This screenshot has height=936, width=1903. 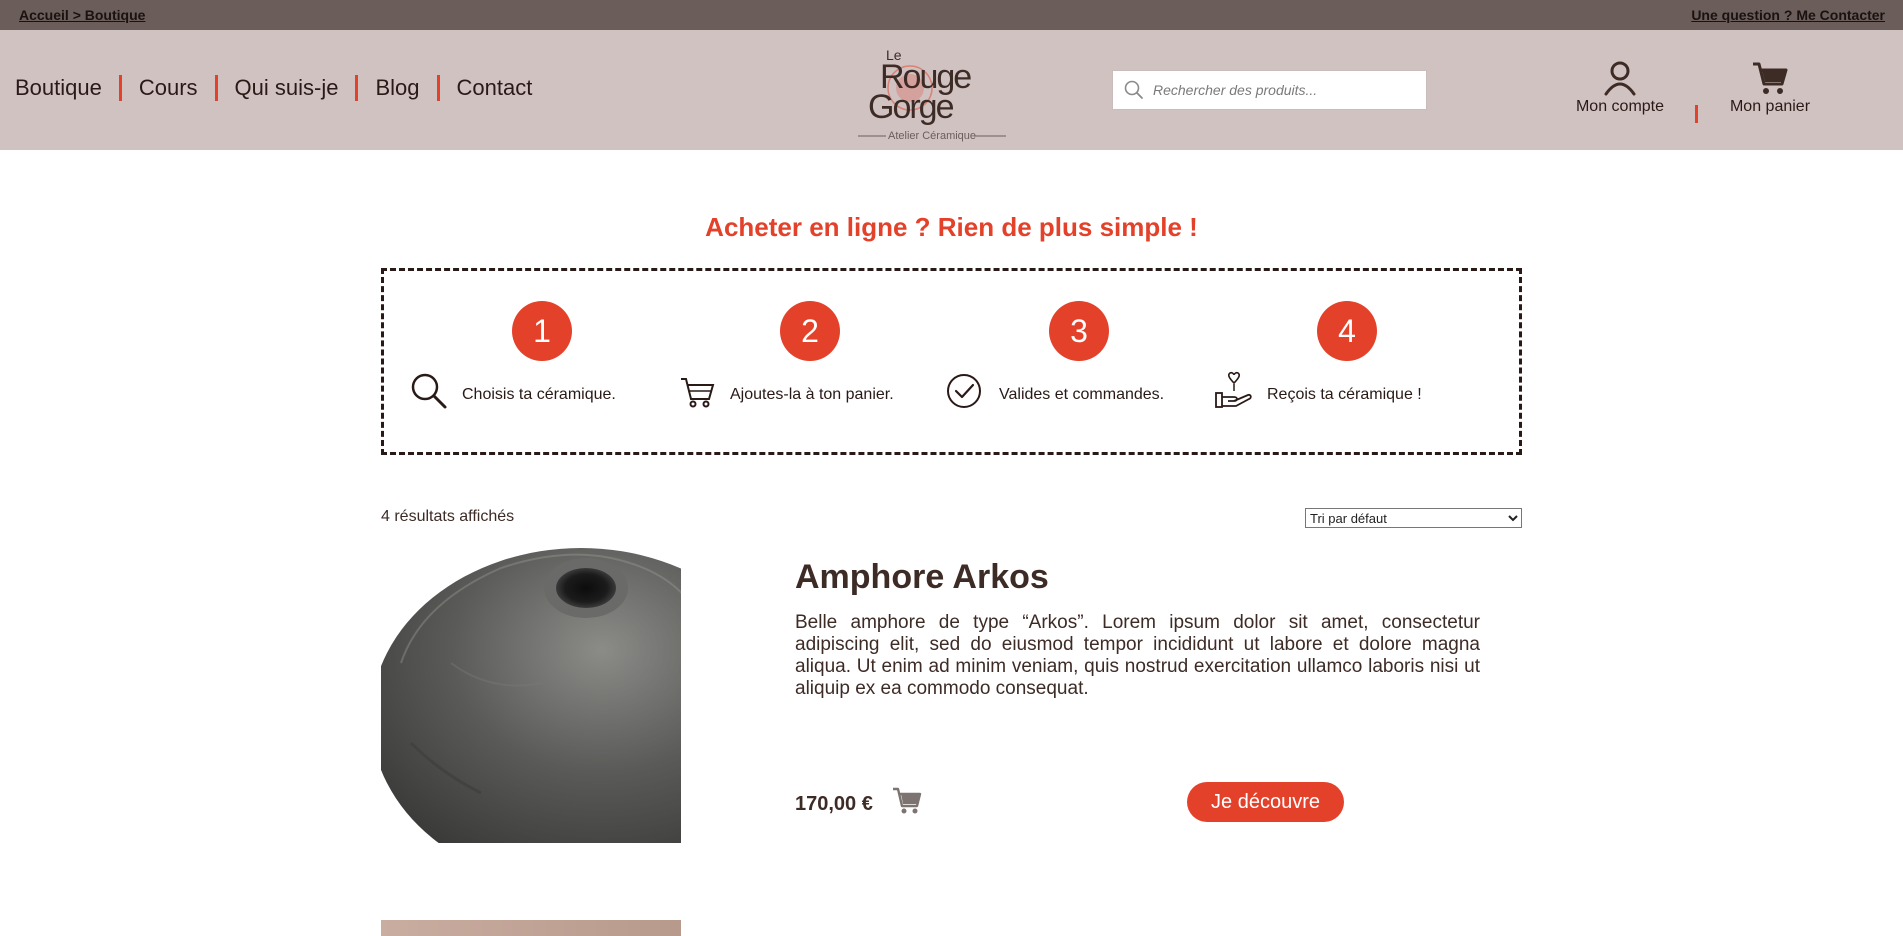 What do you see at coordinates (772, 361) in the screenshot?
I see `step-2: 2 Ajoutes-la à ton panier.` at bounding box center [772, 361].